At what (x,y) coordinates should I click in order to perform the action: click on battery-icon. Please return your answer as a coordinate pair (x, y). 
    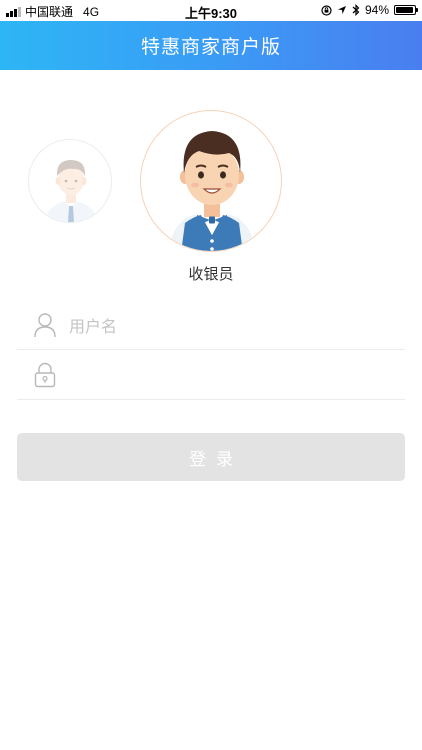
    Looking at the image, I should click on (406, 10).